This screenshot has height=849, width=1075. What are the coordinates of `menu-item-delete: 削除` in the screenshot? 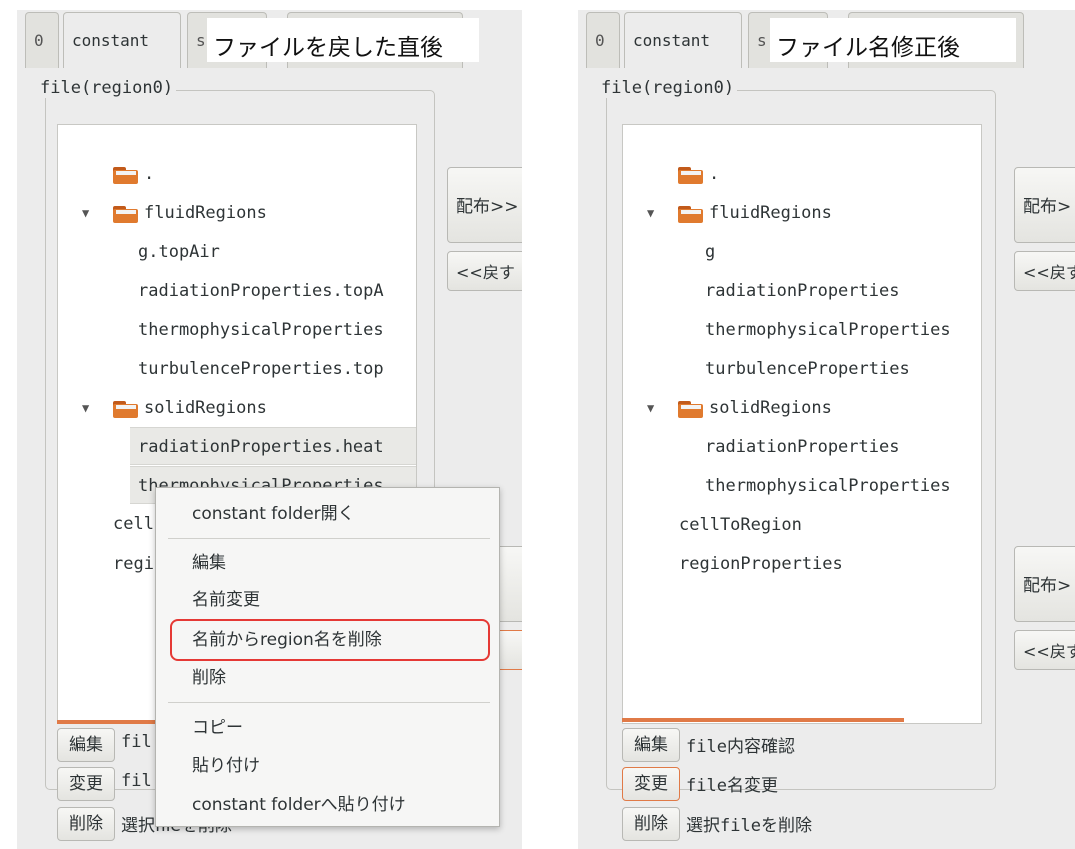 It's located at (209, 678).